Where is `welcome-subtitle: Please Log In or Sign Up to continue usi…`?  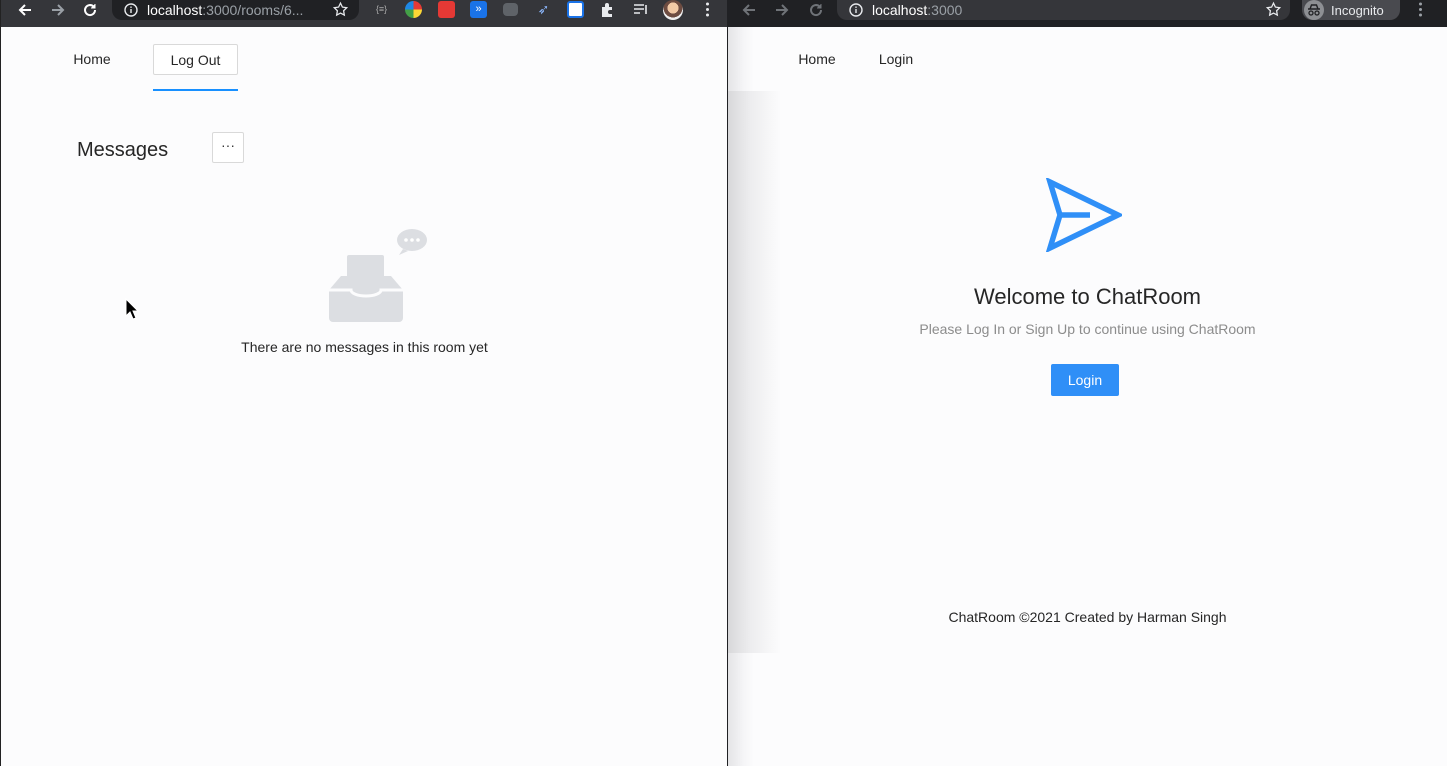
welcome-subtitle: Please Log In or Sign Up to continue usi… is located at coordinates (1087, 329).